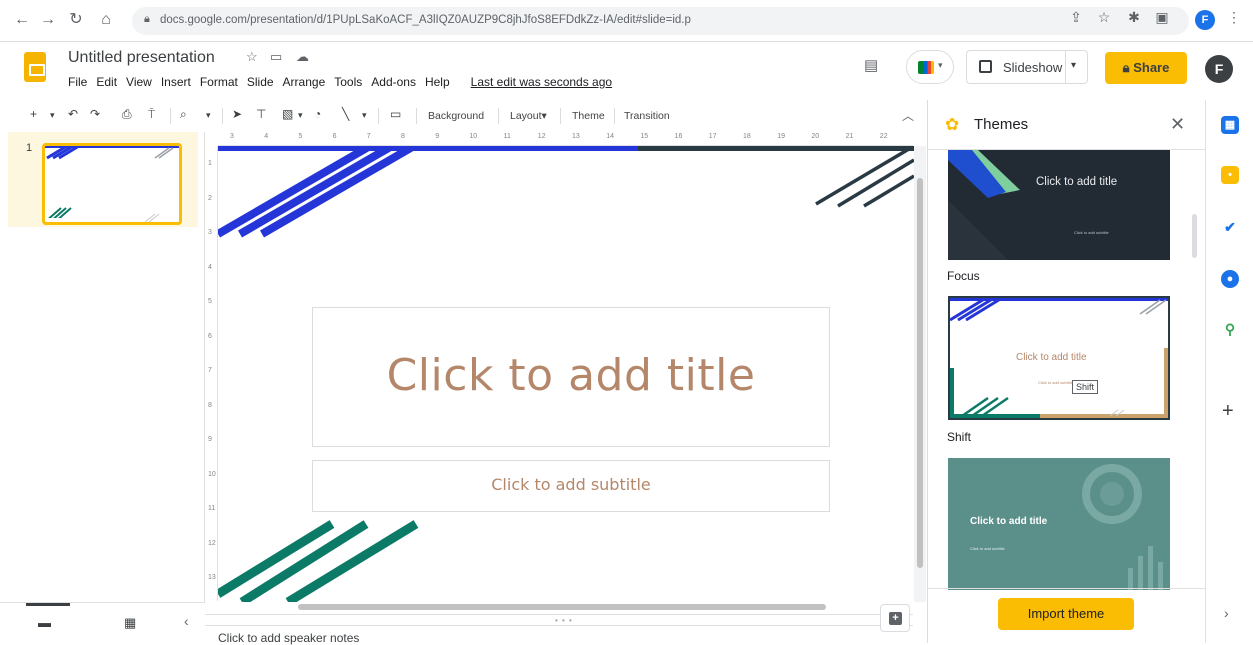 This screenshot has width=1253, height=645. What do you see at coordinates (908, 115) in the screenshot?
I see `collapse-toolbar-icon: ︿` at bounding box center [908, 115].